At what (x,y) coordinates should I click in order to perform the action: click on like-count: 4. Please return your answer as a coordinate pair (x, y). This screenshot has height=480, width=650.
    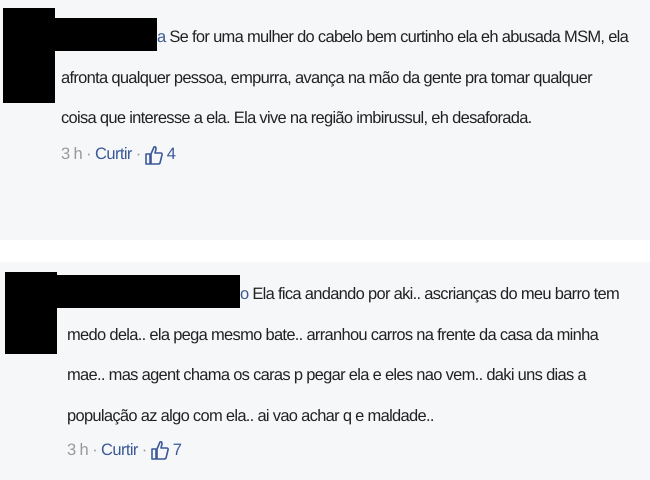
    Looking at the image, I should click on (171, 154).